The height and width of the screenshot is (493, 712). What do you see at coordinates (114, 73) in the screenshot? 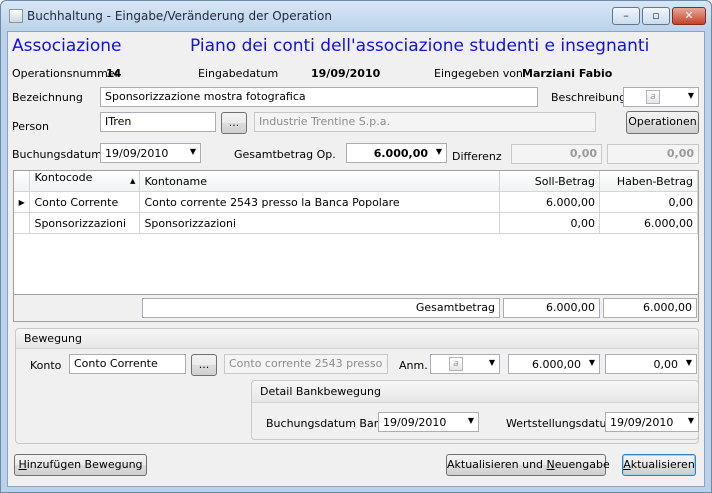
I see `operation-number-value: 14` at bounding box center [114, 73].